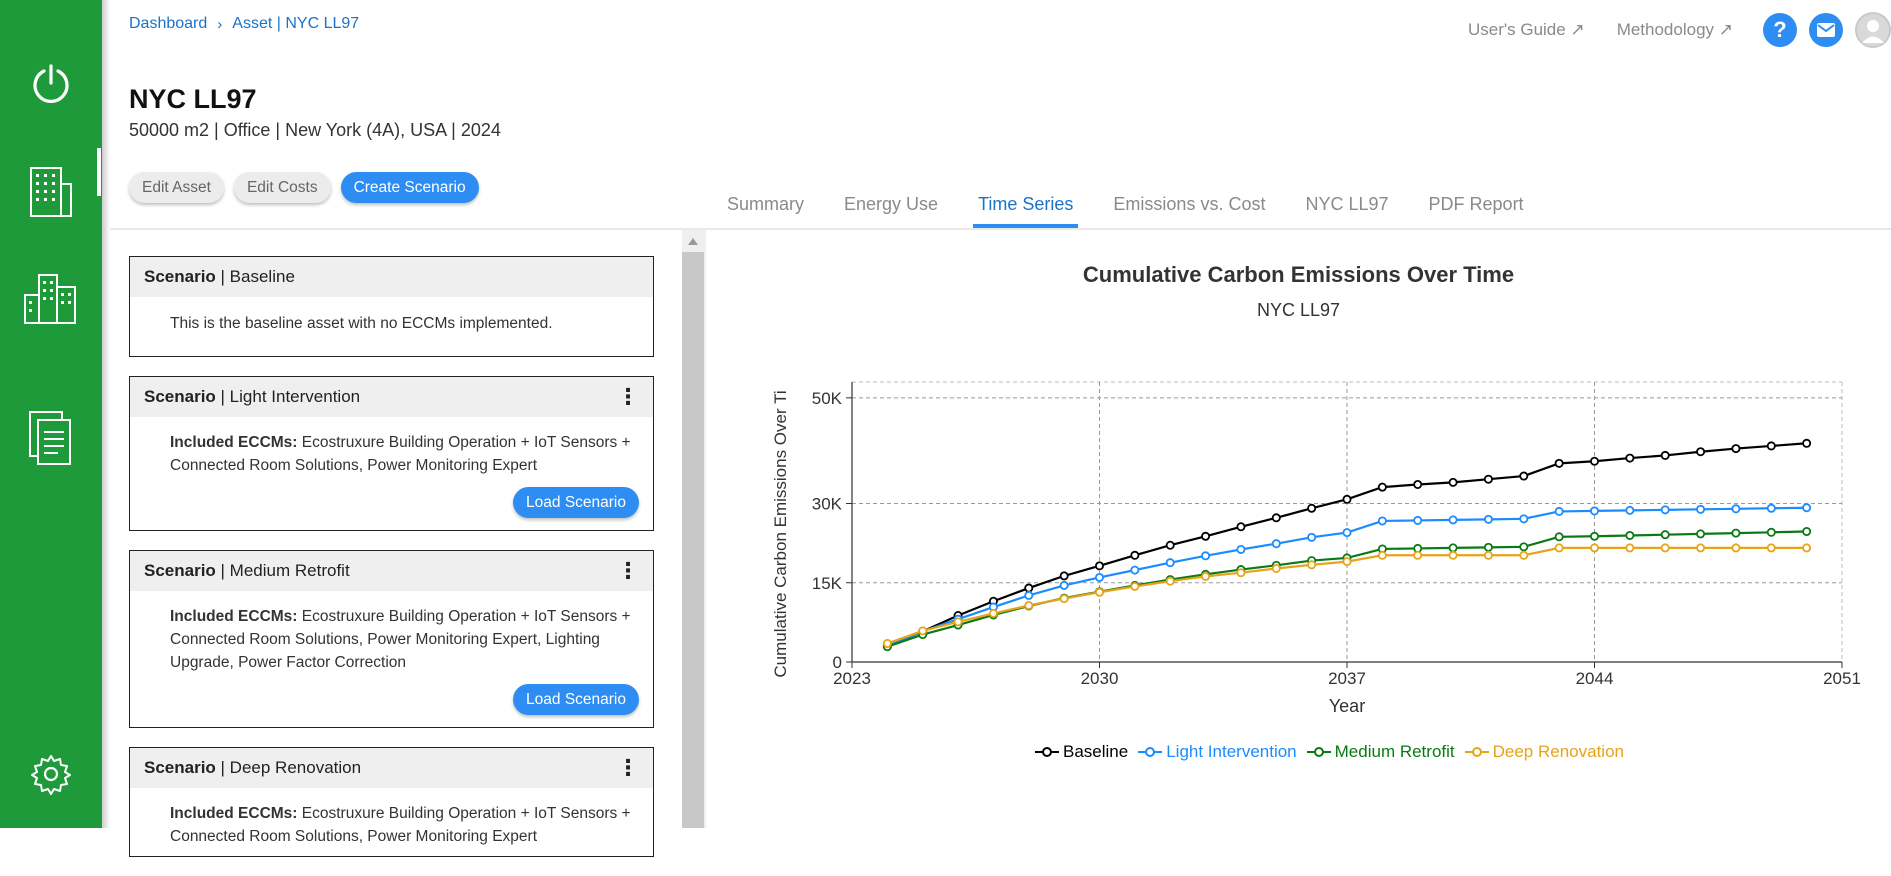 This screenshot has width=1891, height=876. I want to click on eccm-label: Included ECCMs:, so click(234, 616).